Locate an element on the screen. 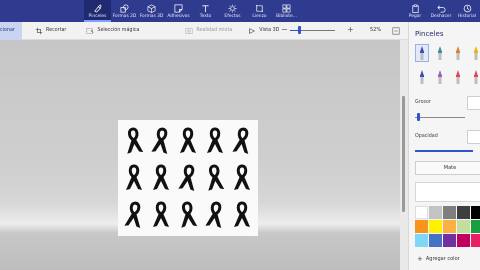  view-3d-button: Vista 3D is located at coordinates (263, 31).